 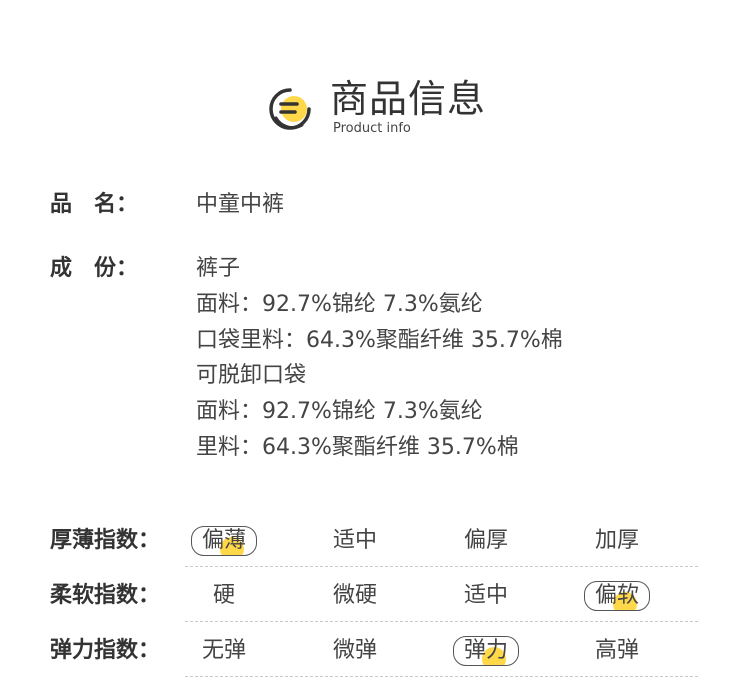 What do you see at coordinates (372, 128) in the screenshot?
I see `page-subtitle: Product info` at bounding box center [372, 128].